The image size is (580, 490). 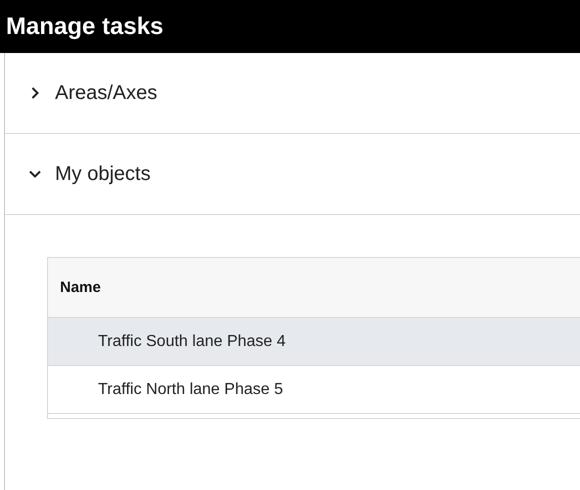 I want to click on table-row: Traffic South lane Phase 4, so click(x=314, y=342).